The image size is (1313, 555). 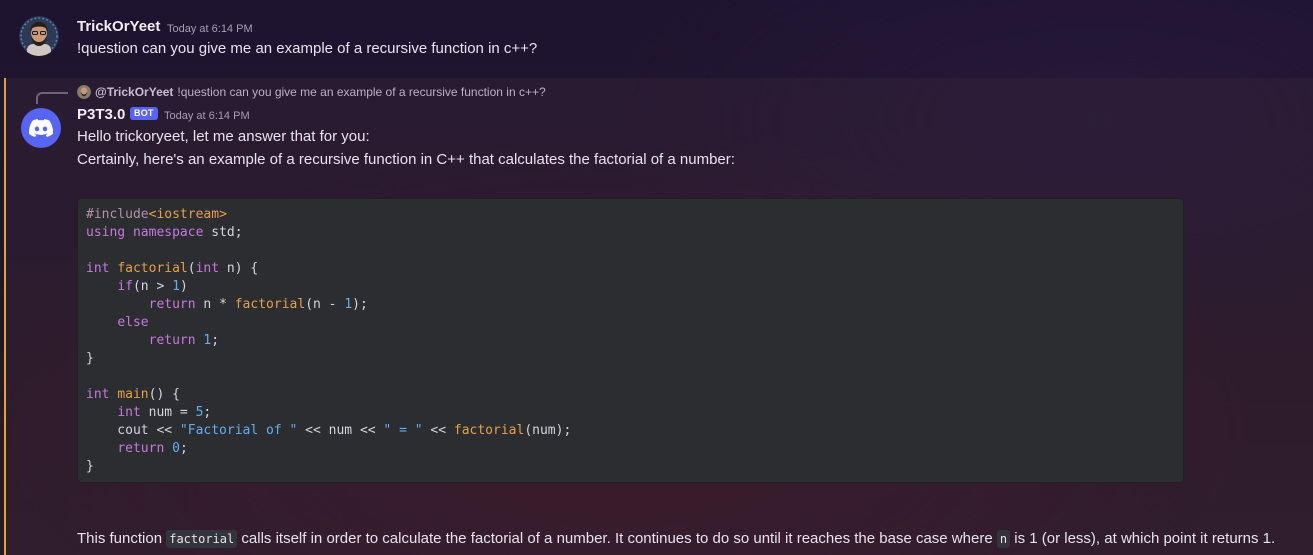 I want to click on code-line: return n * factorial(n - 1);, so click(x=258, y=304).